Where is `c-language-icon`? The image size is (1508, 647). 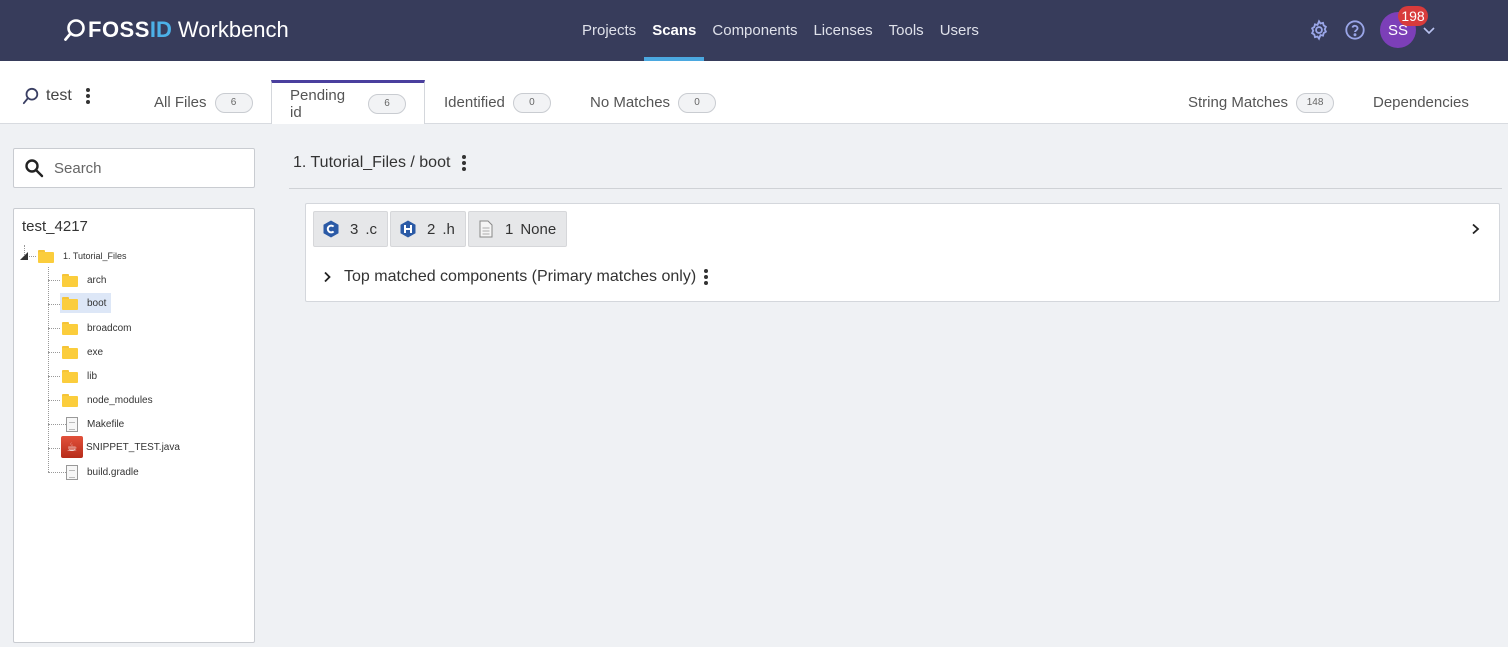
c-language-icon is located at coordinates (331, 229).